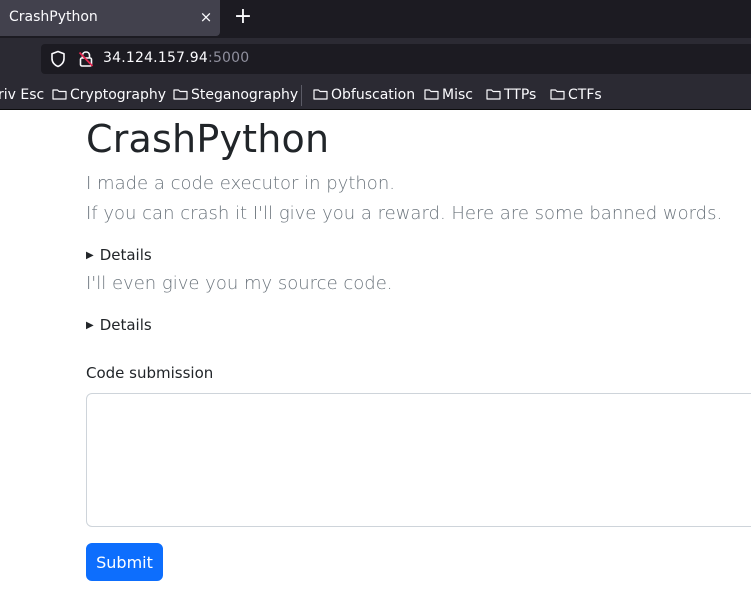 The image size is (751, 603). I want to click on bookmark-separator, so click(301, 95).